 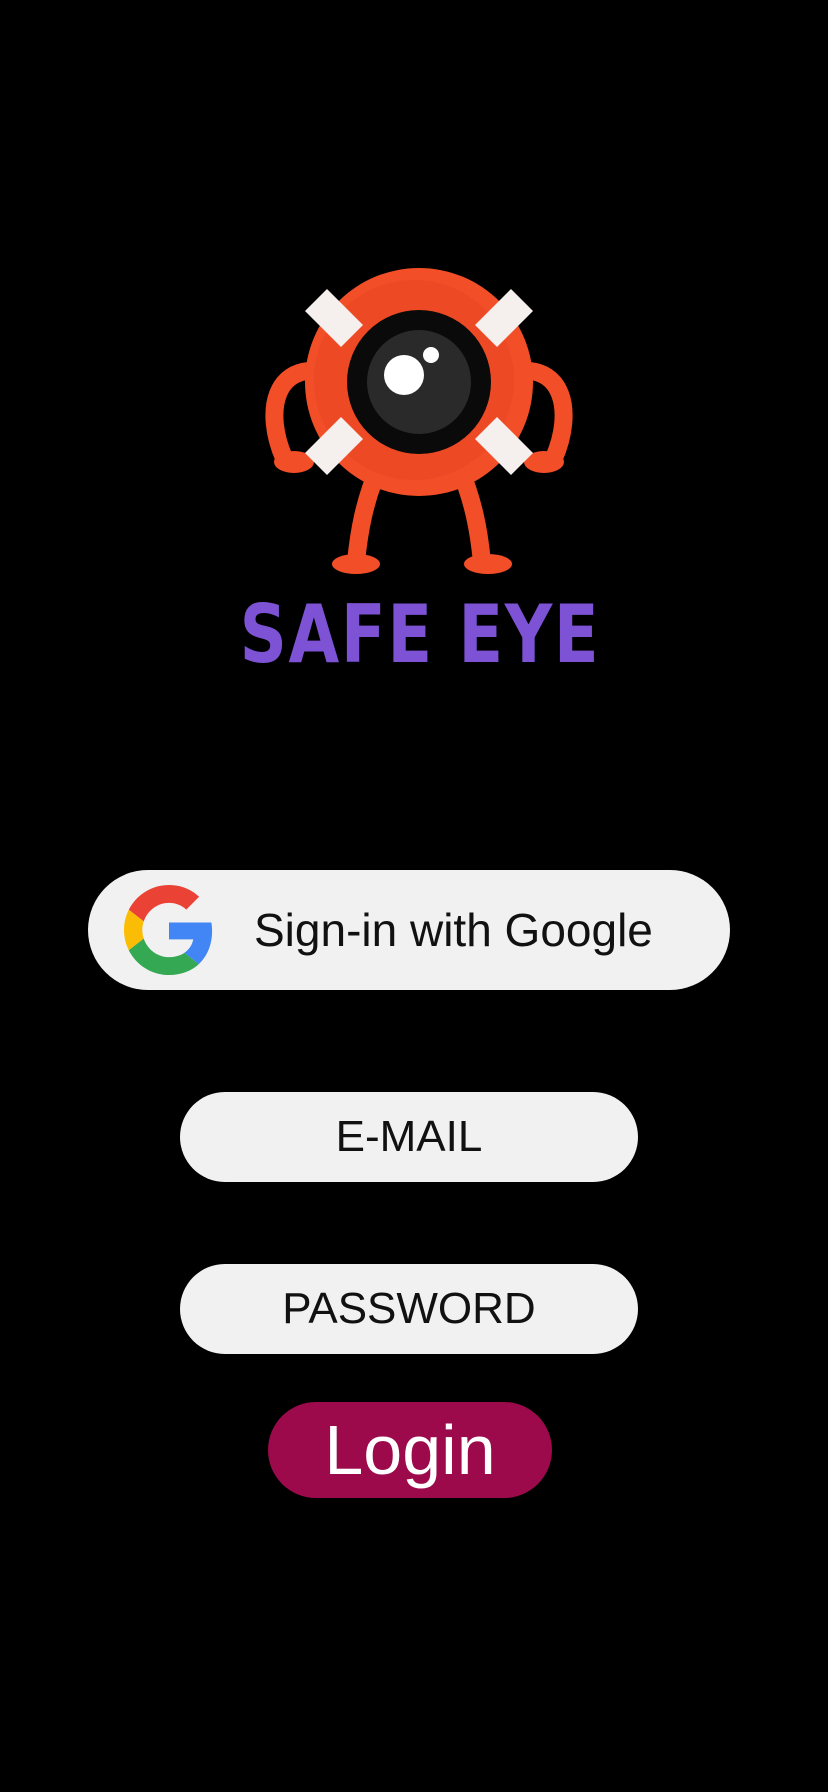 What do you see at coordinates (168, 930) in the screenshot?
I see `google-g-icon` at bounding box center [168, 930].